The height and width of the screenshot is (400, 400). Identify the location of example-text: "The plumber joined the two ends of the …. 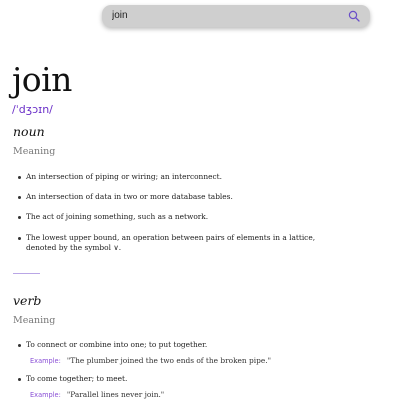
(168, 360).